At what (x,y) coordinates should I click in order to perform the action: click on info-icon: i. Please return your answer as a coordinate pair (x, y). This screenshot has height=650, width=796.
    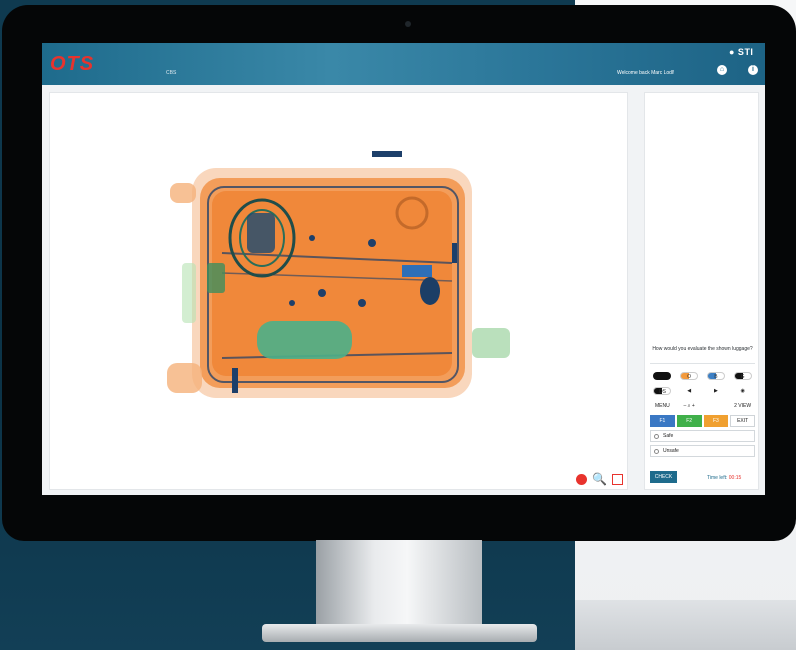
    Looking at the image, I should click on (753, 70).